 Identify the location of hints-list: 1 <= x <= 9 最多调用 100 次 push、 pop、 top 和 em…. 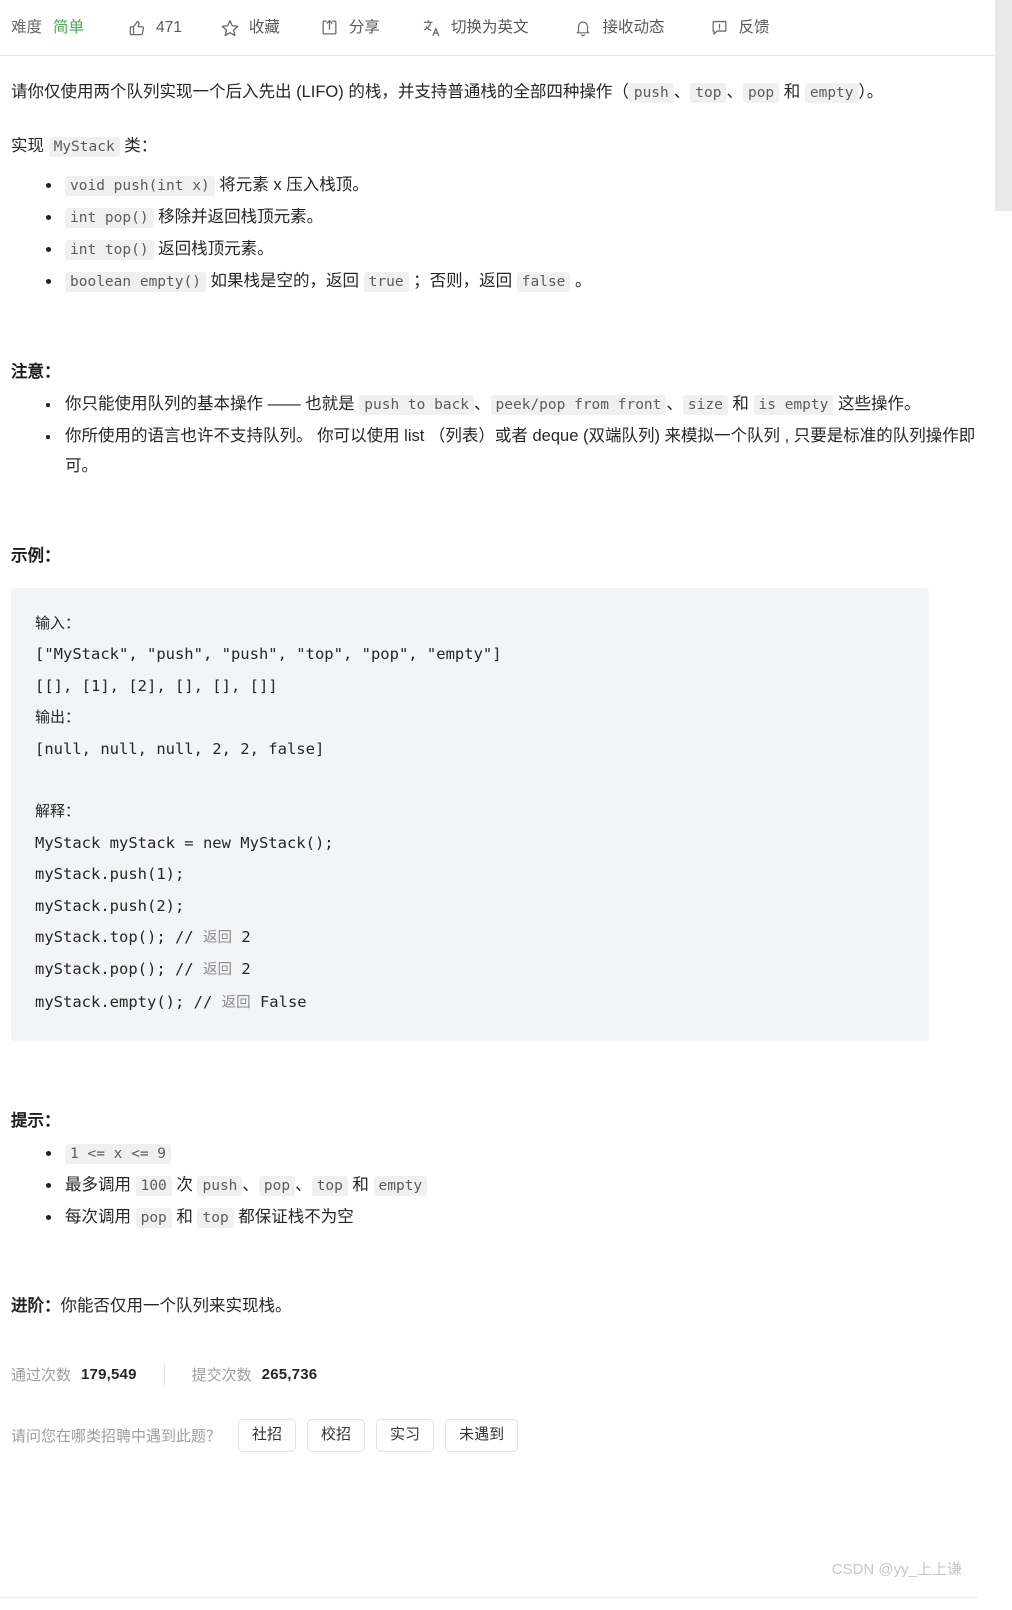
(497, 1185).